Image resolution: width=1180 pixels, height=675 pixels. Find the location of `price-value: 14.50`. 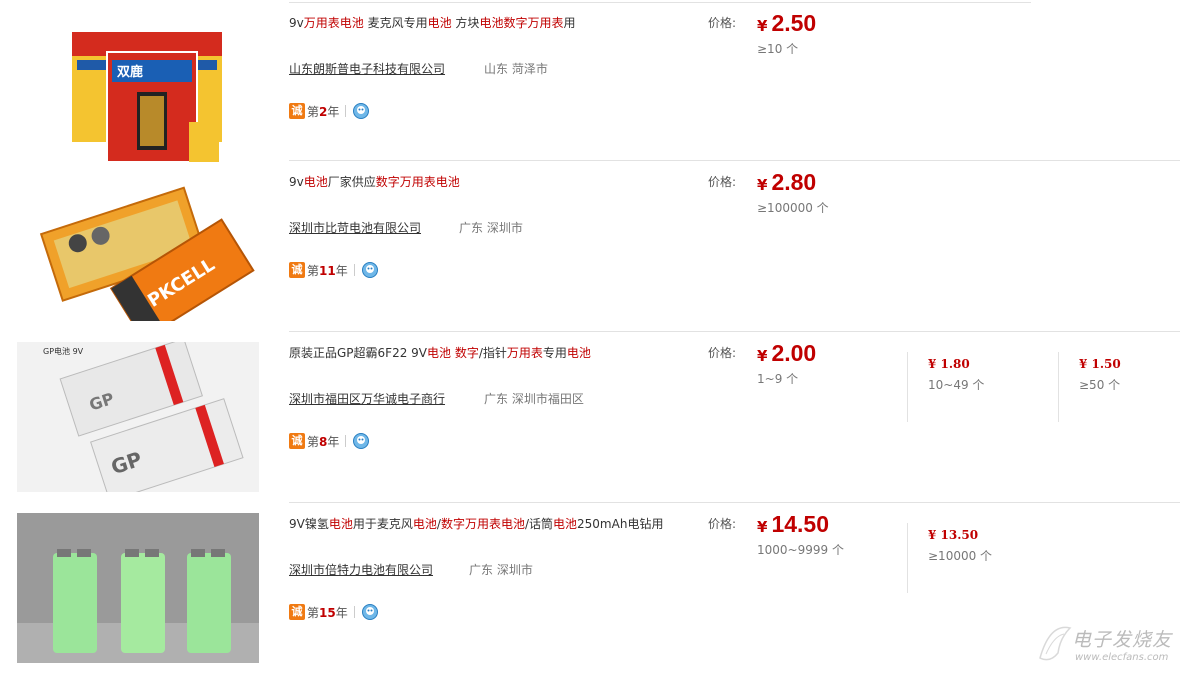

price-value: 14.50 is located at coordinates (800, 524).